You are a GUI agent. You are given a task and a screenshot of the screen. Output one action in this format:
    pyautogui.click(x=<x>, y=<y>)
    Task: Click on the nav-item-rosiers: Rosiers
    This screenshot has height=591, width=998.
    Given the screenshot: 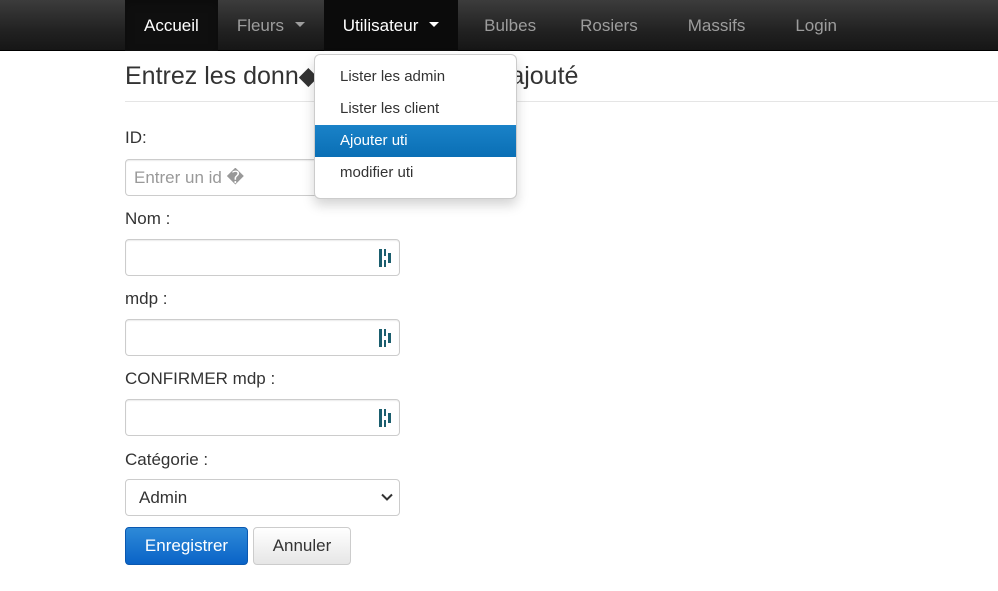 What is the action you would take?
    pyautogui.click(x=609, y=25)
    